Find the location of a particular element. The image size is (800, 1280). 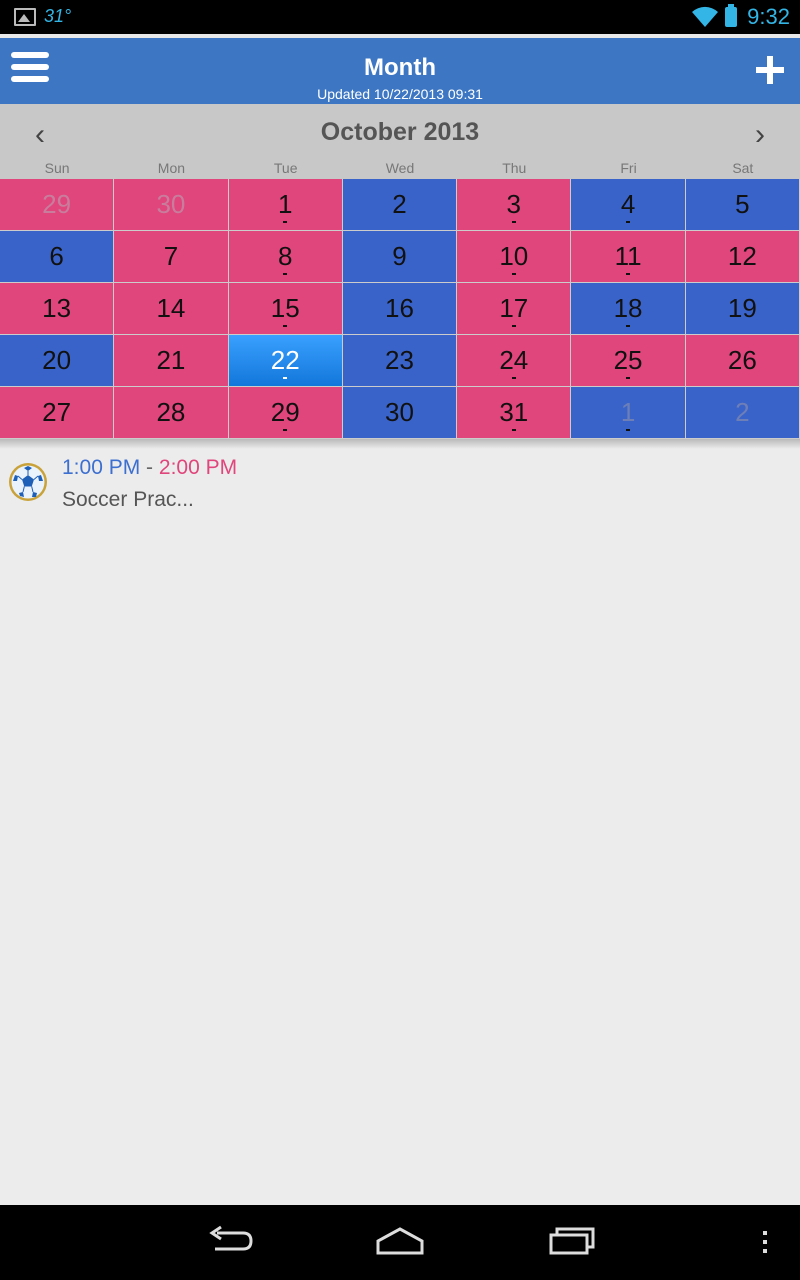

day-number: 14 is located at coordinates (171, 308).